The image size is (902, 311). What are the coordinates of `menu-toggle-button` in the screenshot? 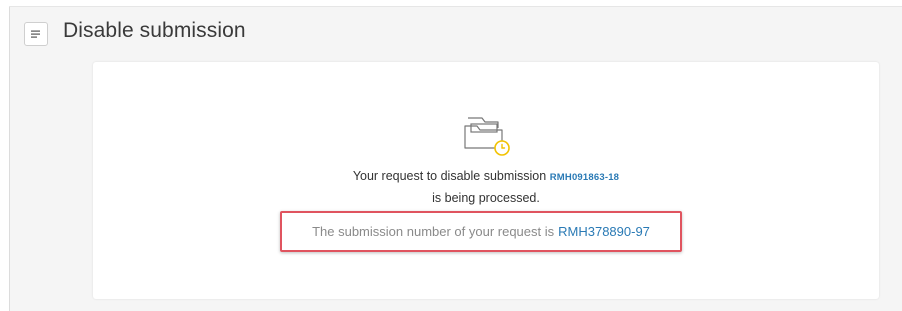 It's located at (36, 34).